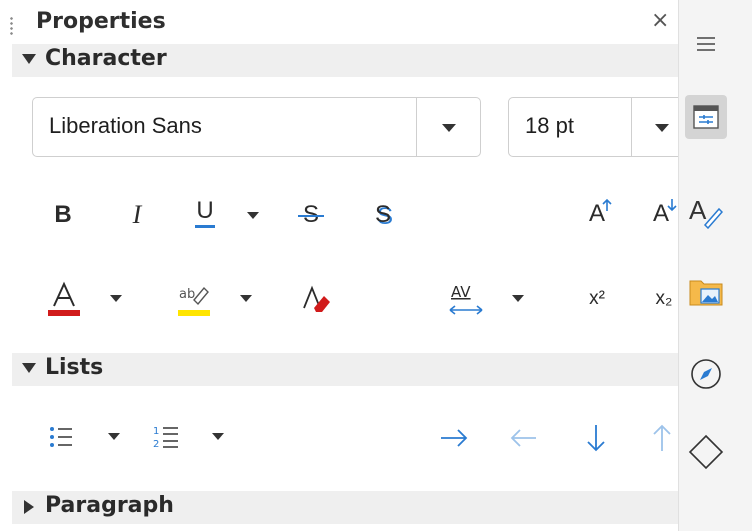 The height and width of the screenshot is (531, 752). I want to click on arrow-left-icon, so click(523, 438).